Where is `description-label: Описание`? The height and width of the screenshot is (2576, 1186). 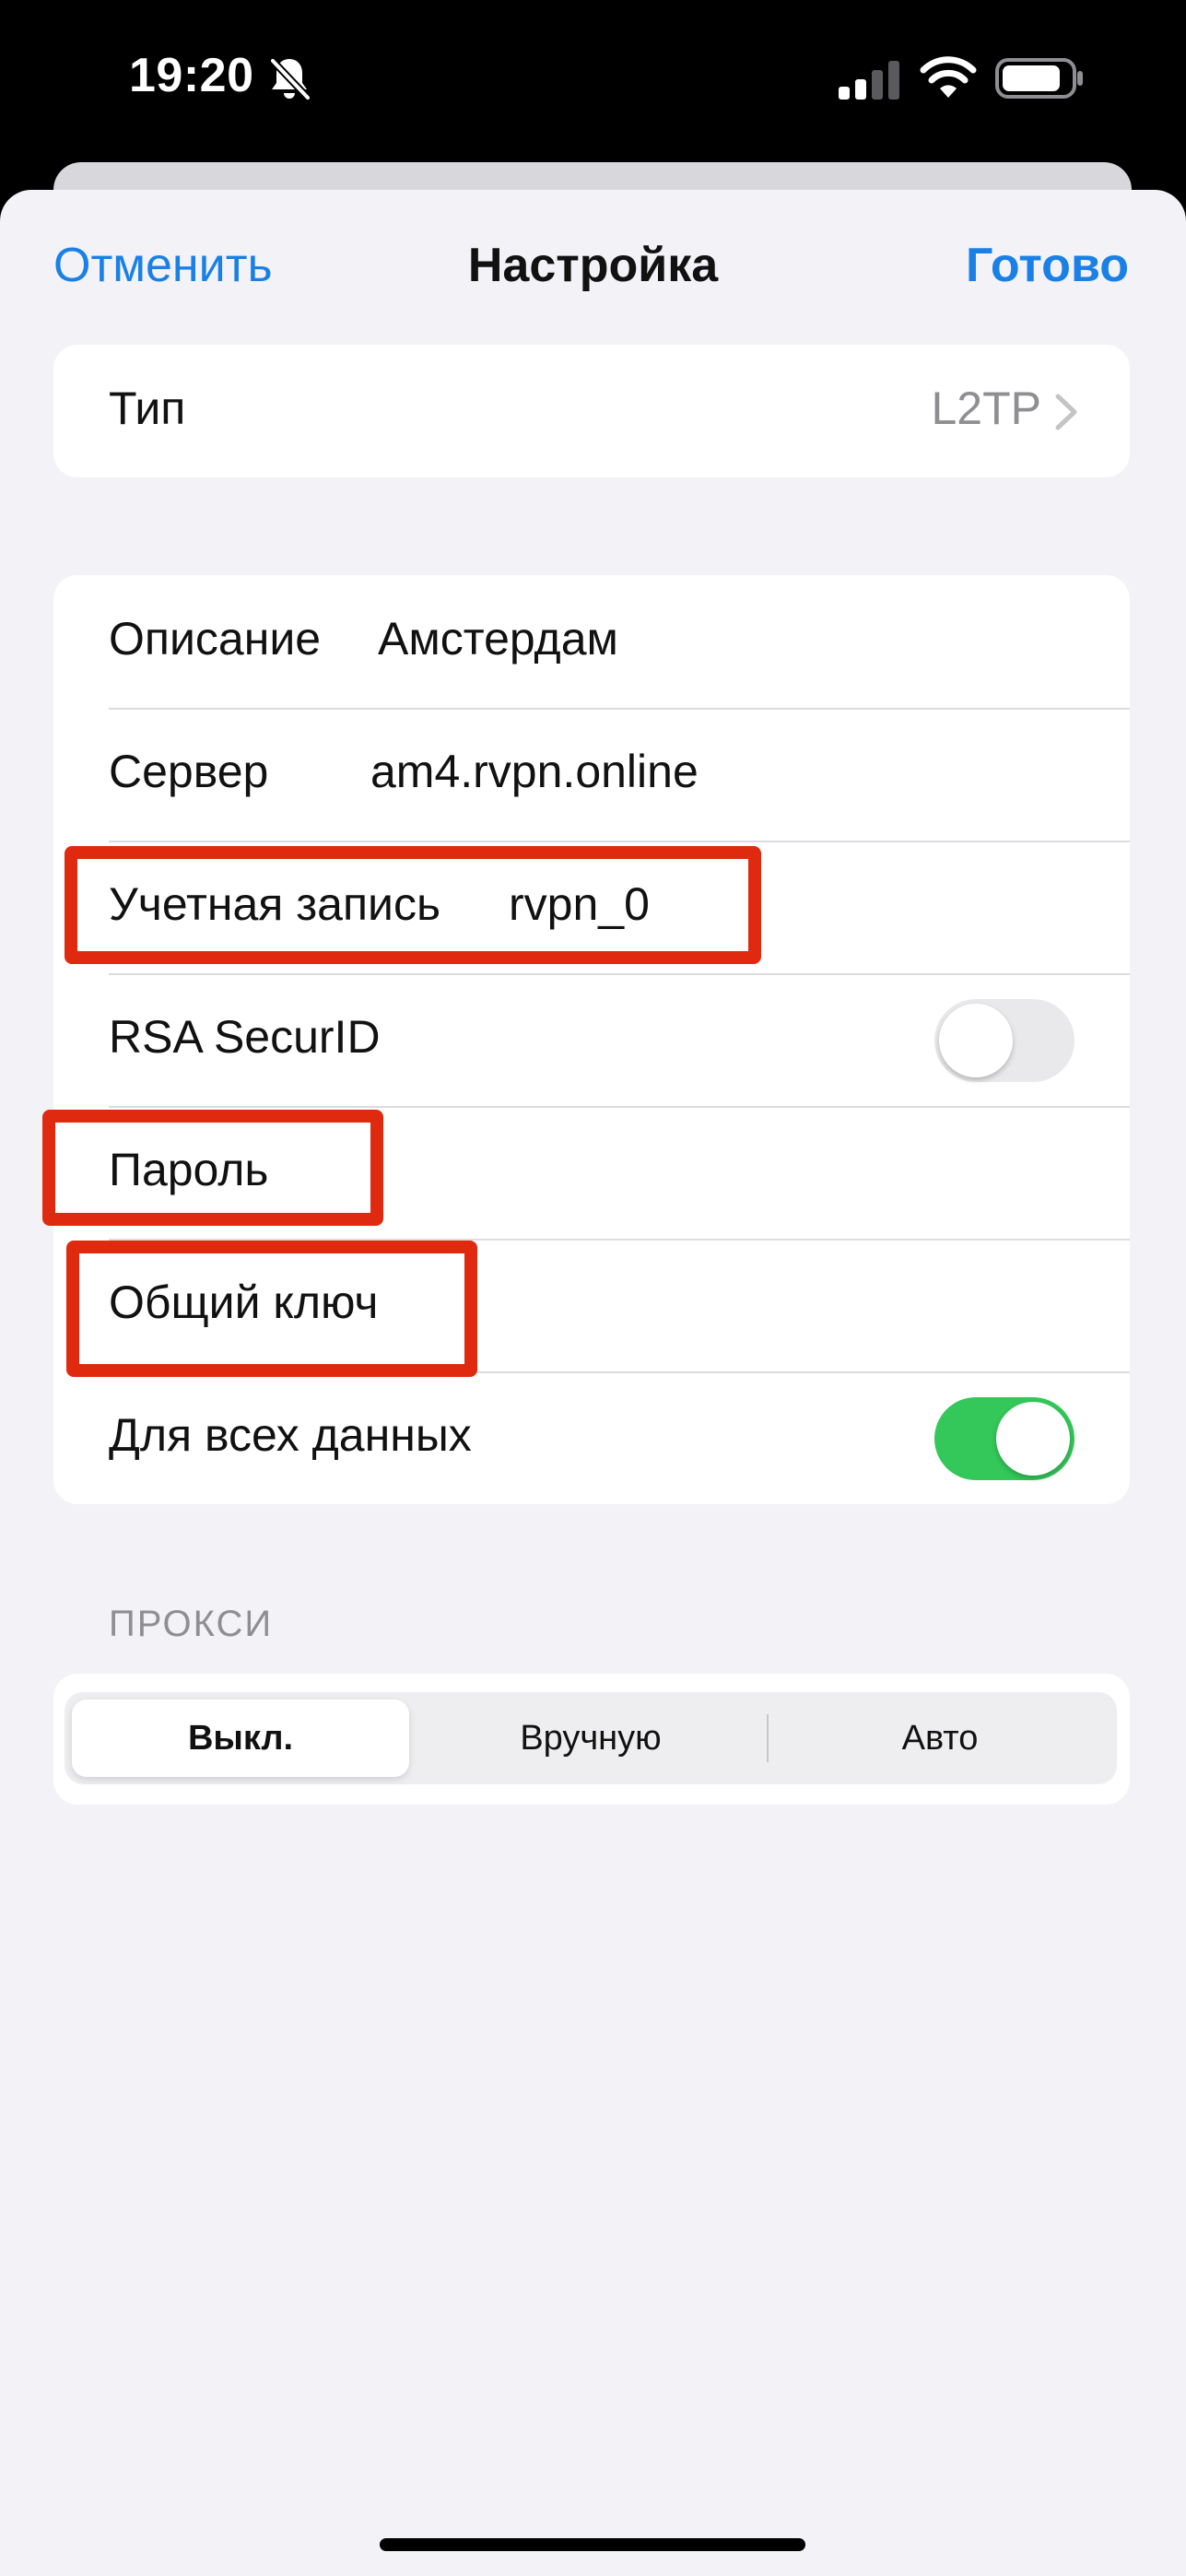 description-label: Описание is located at coordinates (215, 639).